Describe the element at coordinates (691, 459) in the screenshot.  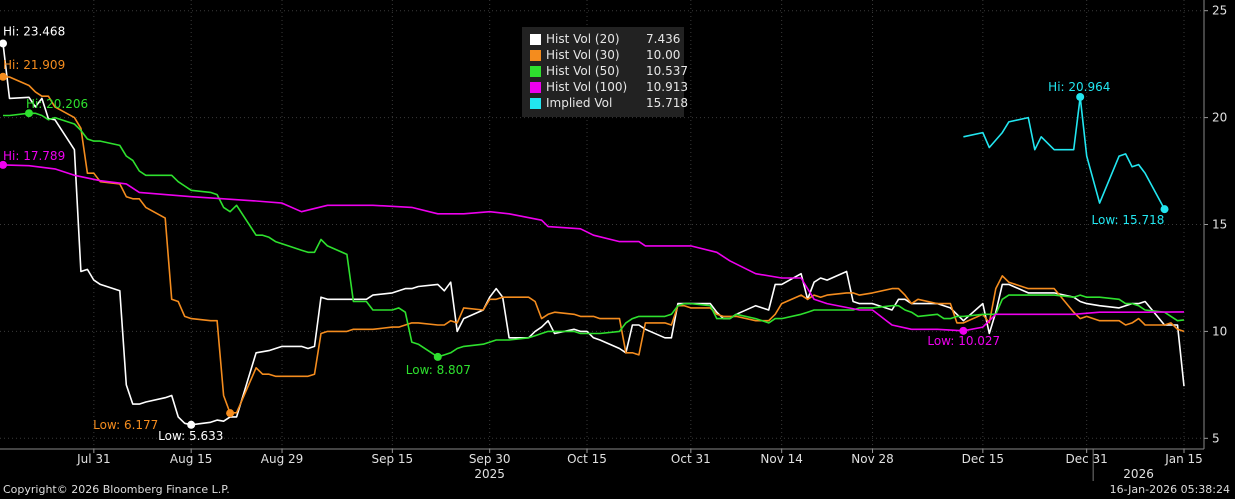
I see `x-tick-label: Oct 31` at that location.